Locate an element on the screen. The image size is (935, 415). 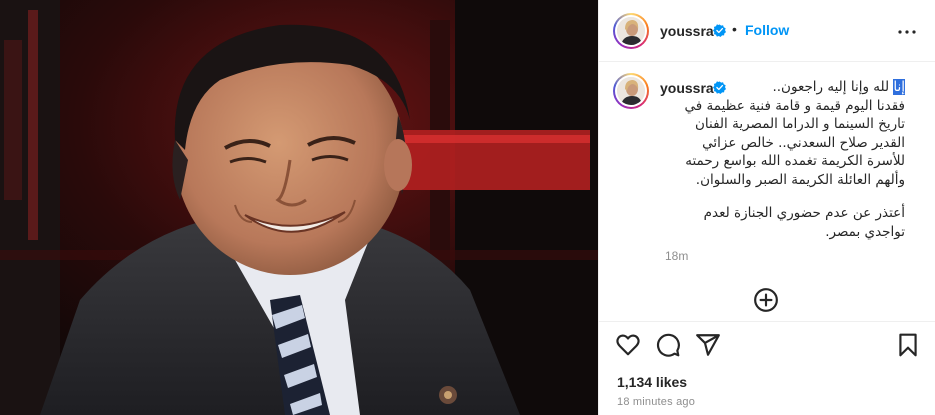
caption-avatar is located at coordinates (631, 91).